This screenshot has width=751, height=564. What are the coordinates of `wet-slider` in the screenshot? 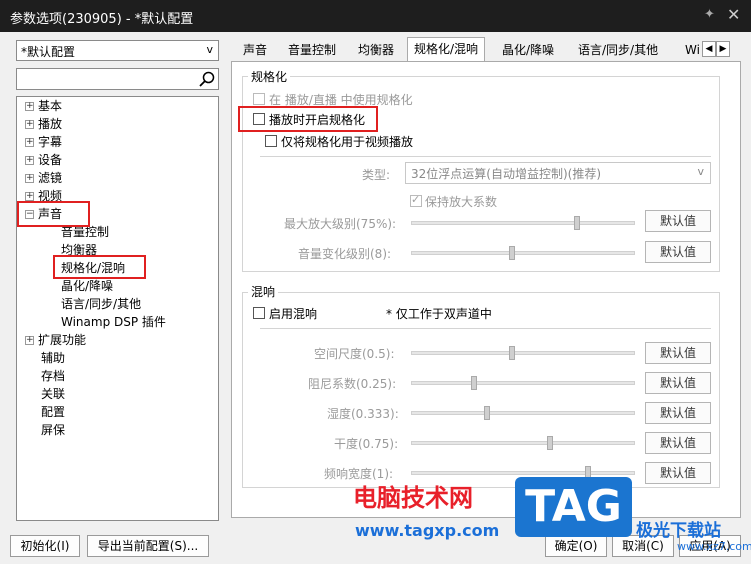 It's located at (523, 413).